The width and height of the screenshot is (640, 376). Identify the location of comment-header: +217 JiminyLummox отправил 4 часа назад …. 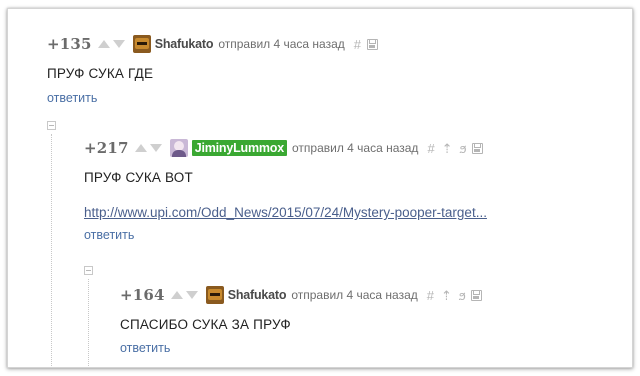
(285, 148).